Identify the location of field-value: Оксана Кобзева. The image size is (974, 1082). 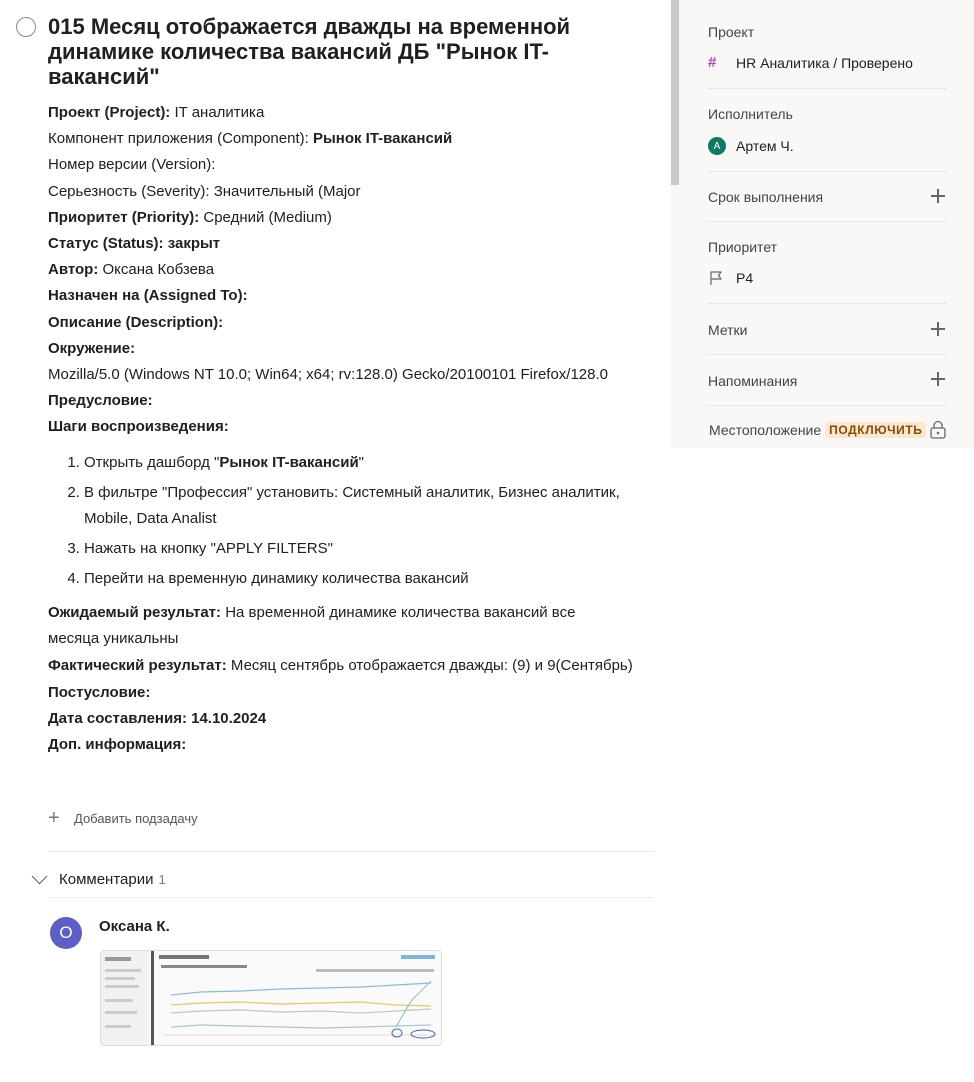
(156, 270).